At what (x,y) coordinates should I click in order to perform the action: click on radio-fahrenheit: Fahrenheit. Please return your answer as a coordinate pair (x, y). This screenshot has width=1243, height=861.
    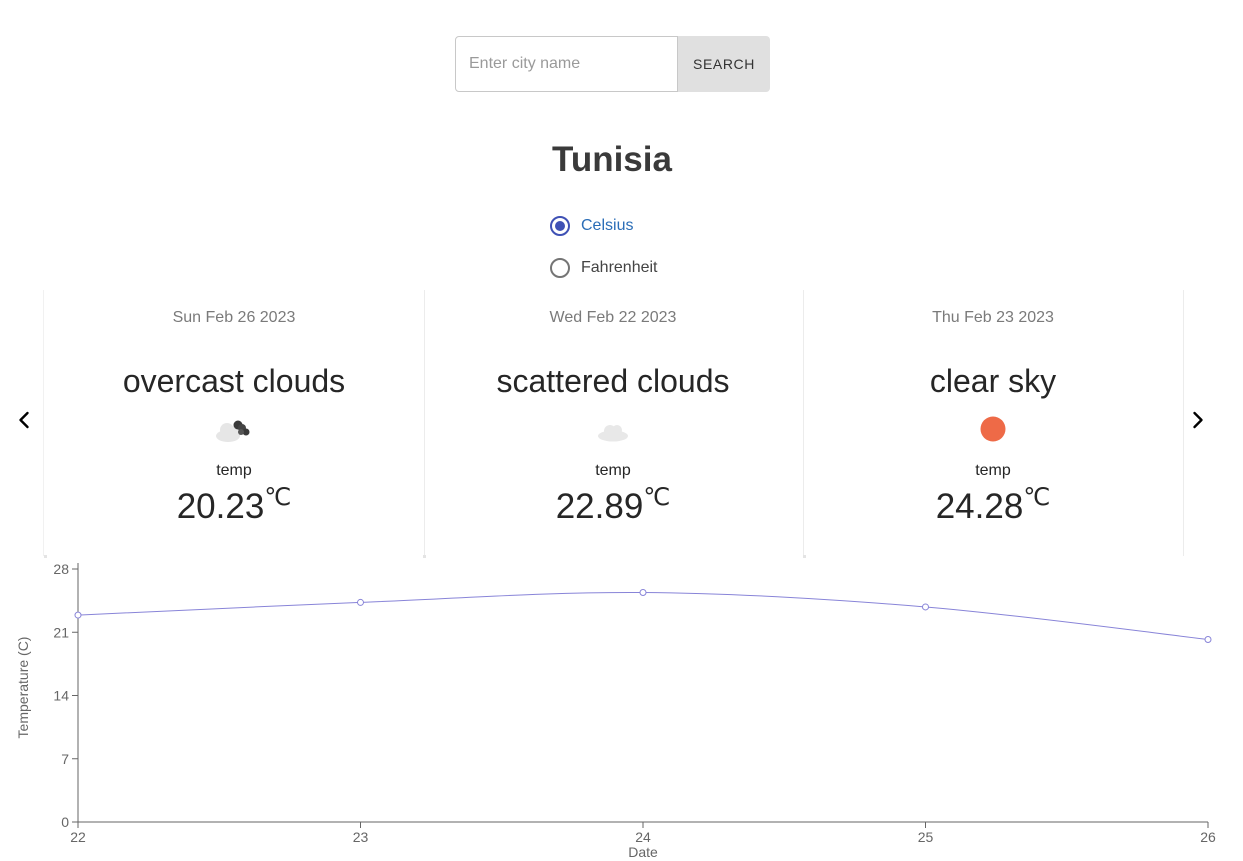
    Looking at the image, I should click on (603, 268).